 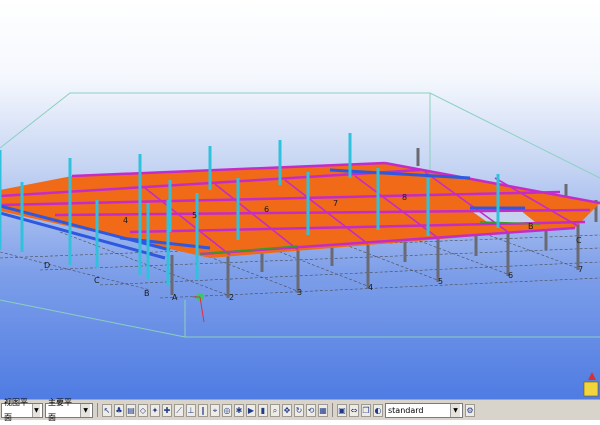 I want to click on snap-geom-icon: ◎, so click(x=227, y=410).